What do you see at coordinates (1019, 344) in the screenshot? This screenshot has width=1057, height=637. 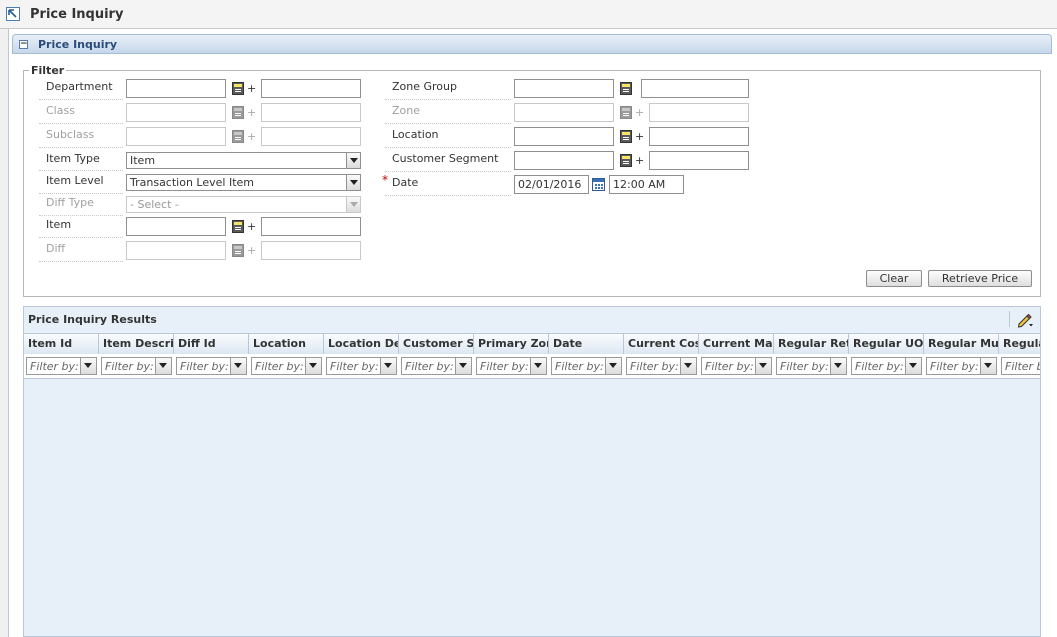 I see `column-header: Regular` at bounding box center [1019, 344].